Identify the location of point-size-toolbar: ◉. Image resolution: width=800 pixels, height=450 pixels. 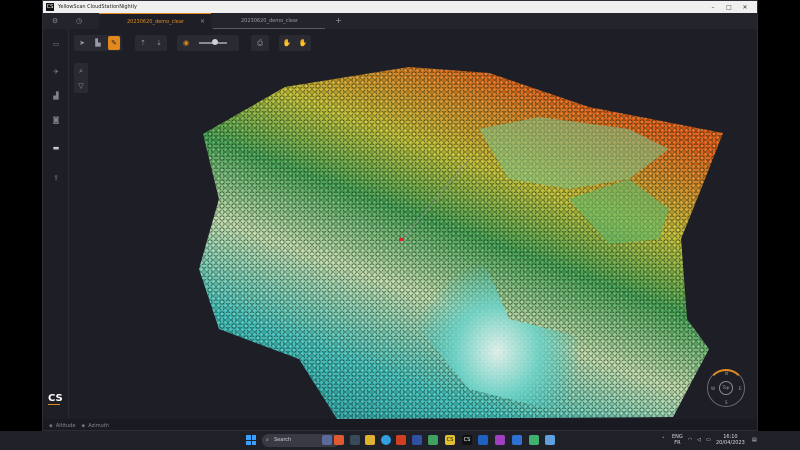
(208, 43).